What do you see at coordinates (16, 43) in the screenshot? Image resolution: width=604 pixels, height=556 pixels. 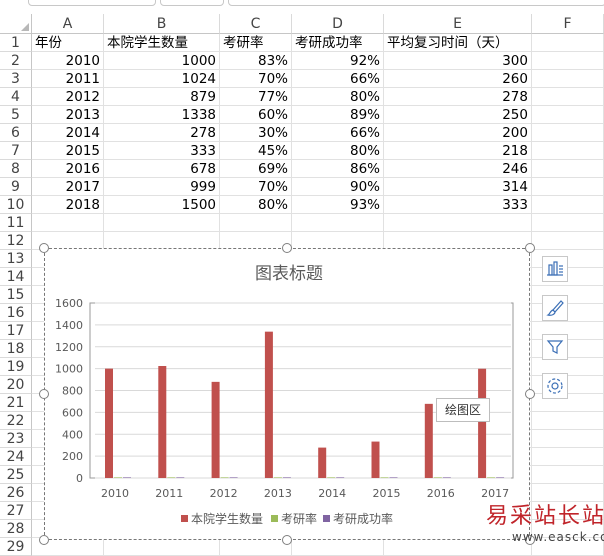 I see `row-header-1: 1` at bounding box center [16, 43].